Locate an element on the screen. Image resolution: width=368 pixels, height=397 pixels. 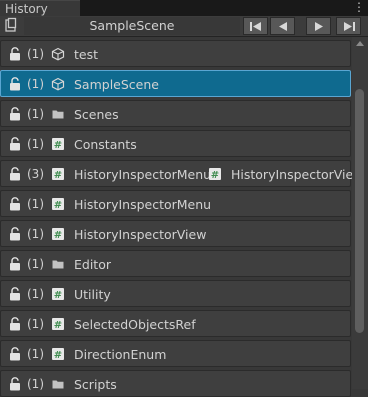
history-item-label: SelectedObjectsRef is located at coordinates (135, 324).